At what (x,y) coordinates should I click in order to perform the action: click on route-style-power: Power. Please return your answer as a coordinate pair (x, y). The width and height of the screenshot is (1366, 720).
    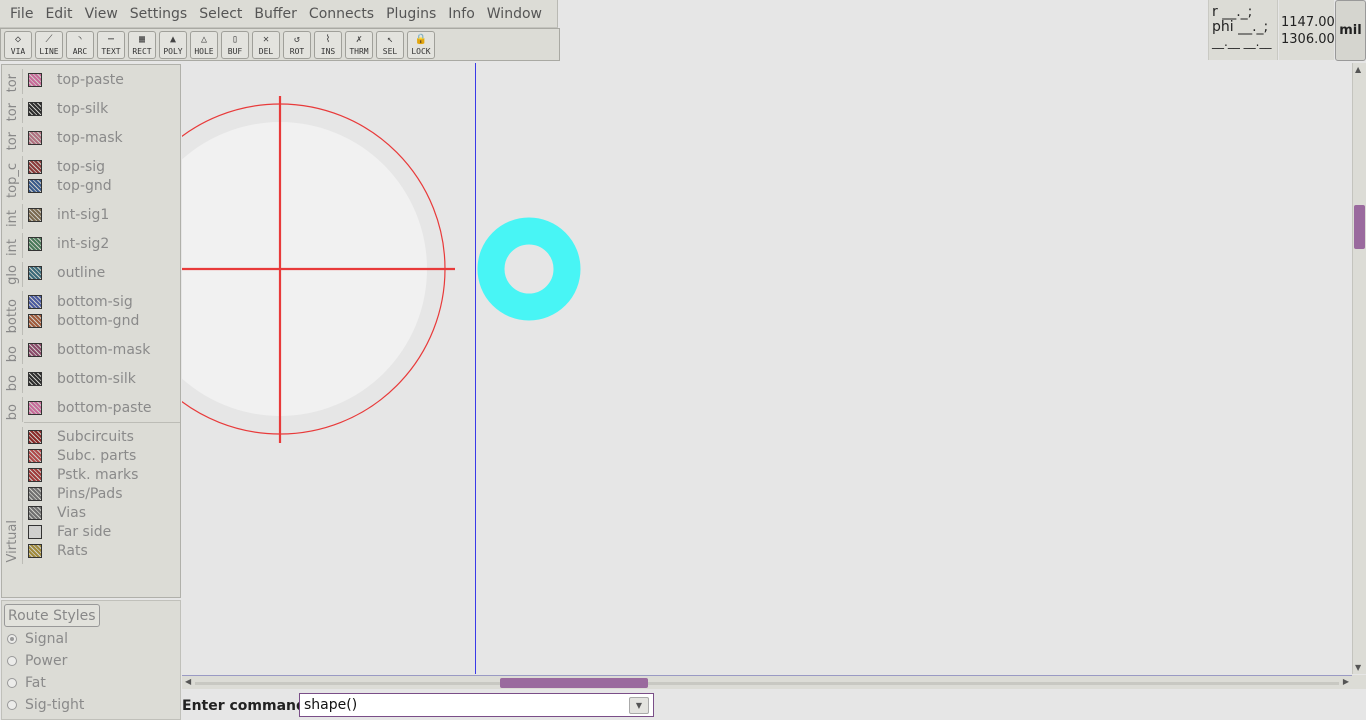
    Looking at the image, I should click on (37, 661).